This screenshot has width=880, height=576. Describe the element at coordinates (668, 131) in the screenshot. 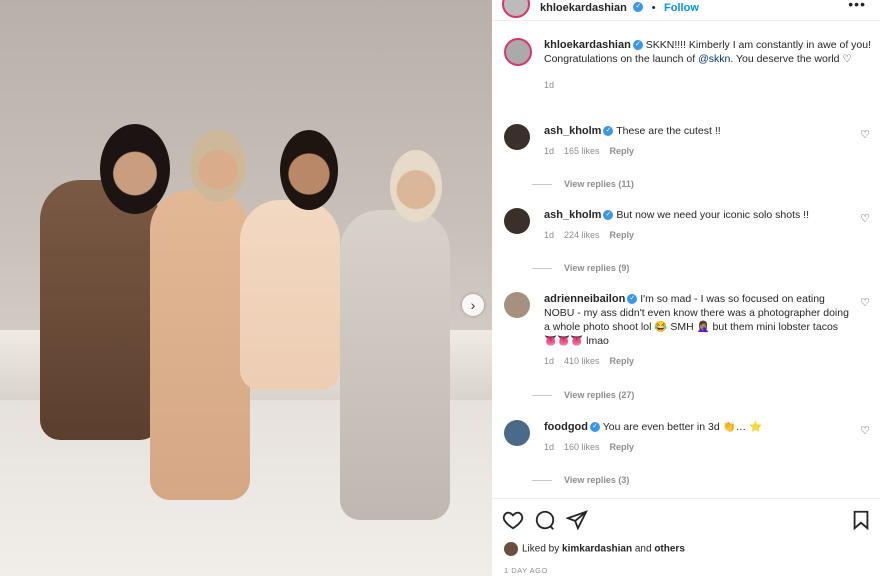

I see `comment-text: These are the cutest !!` at that location.